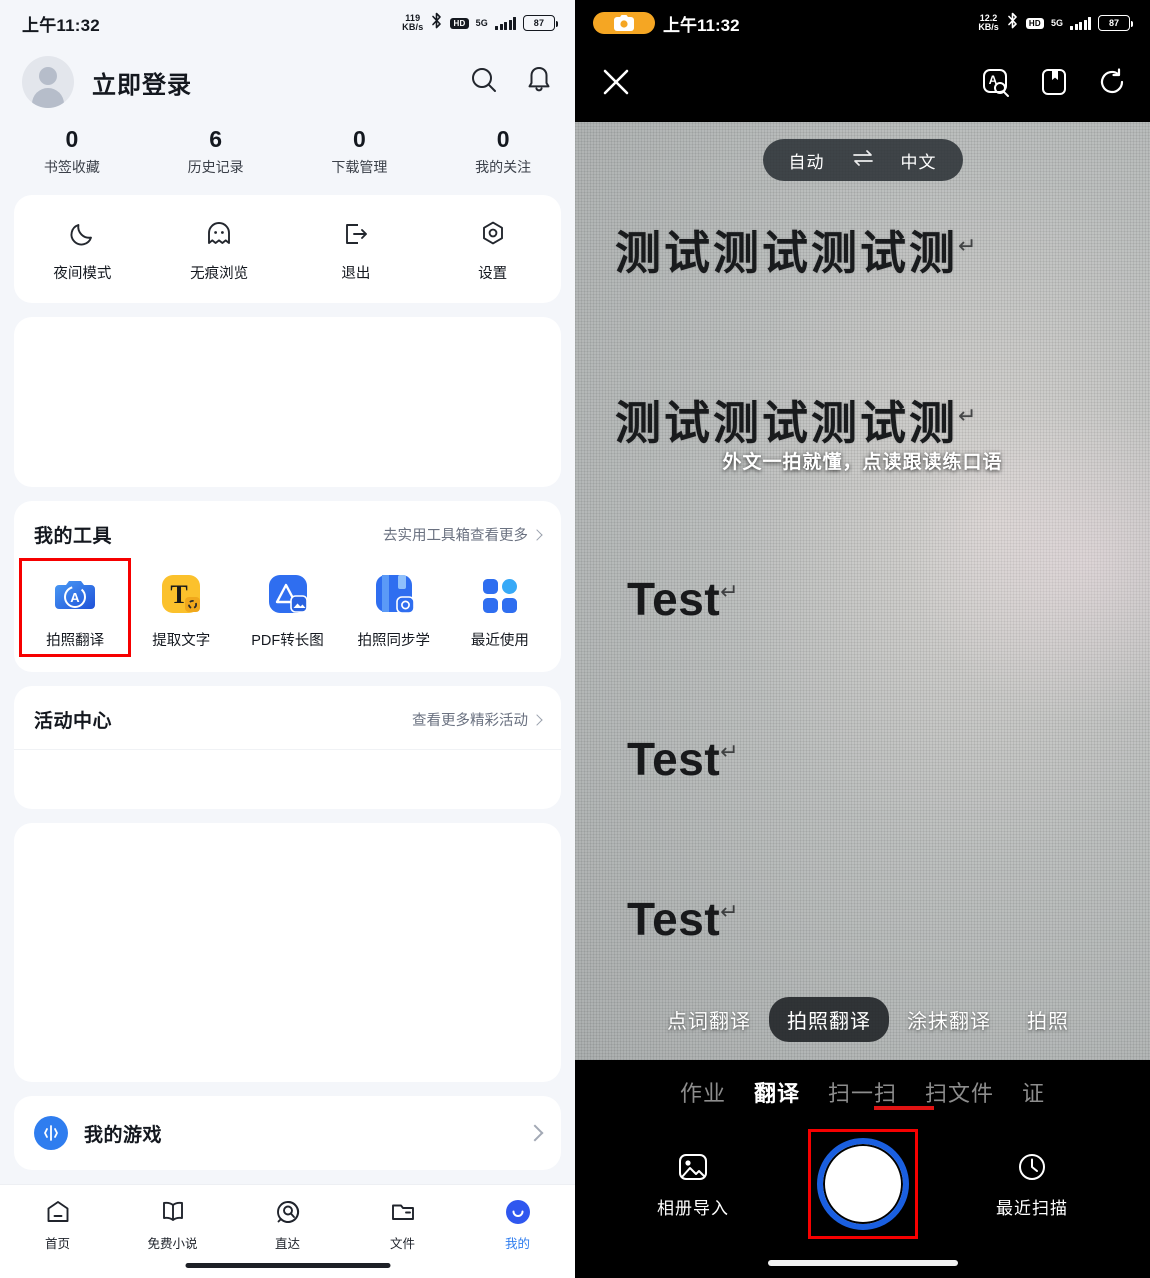  Describe the element at coordinates (477, 719) in the screenshot. I see `activity-more-link: 查看更多精彩活动` at that location.